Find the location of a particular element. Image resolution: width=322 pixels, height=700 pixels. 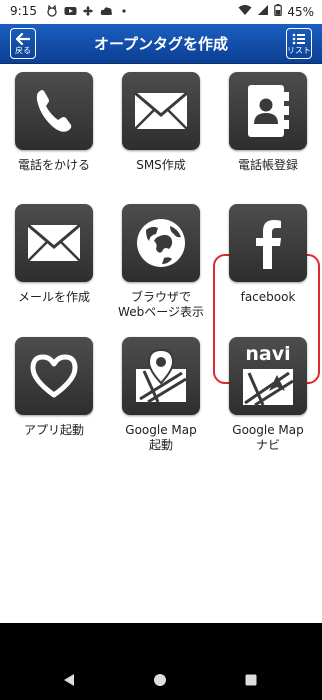

tile-app-launch: アプリ起動 is located at coordinates (54, 389).